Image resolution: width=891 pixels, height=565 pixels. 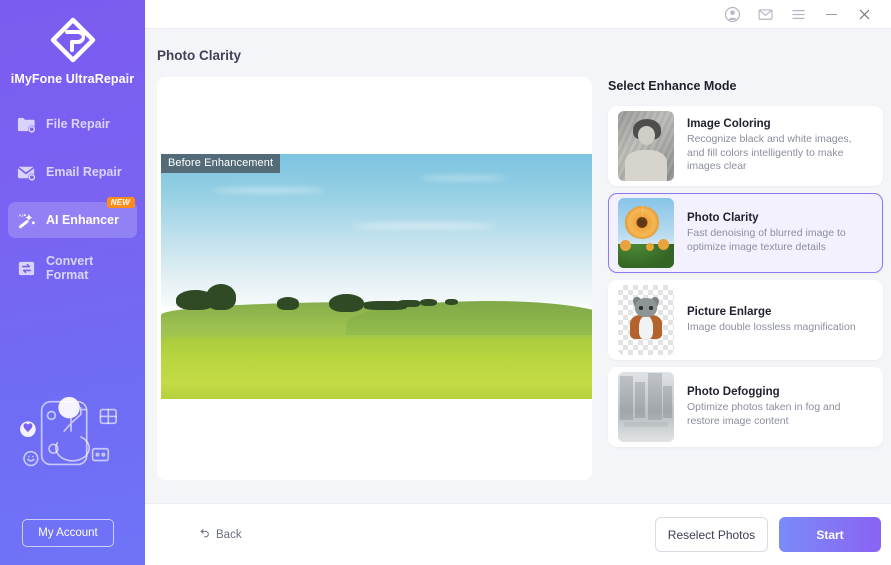 I want to click on reselect-photos-button: Reselect Photos, so click(x=711, y=534).